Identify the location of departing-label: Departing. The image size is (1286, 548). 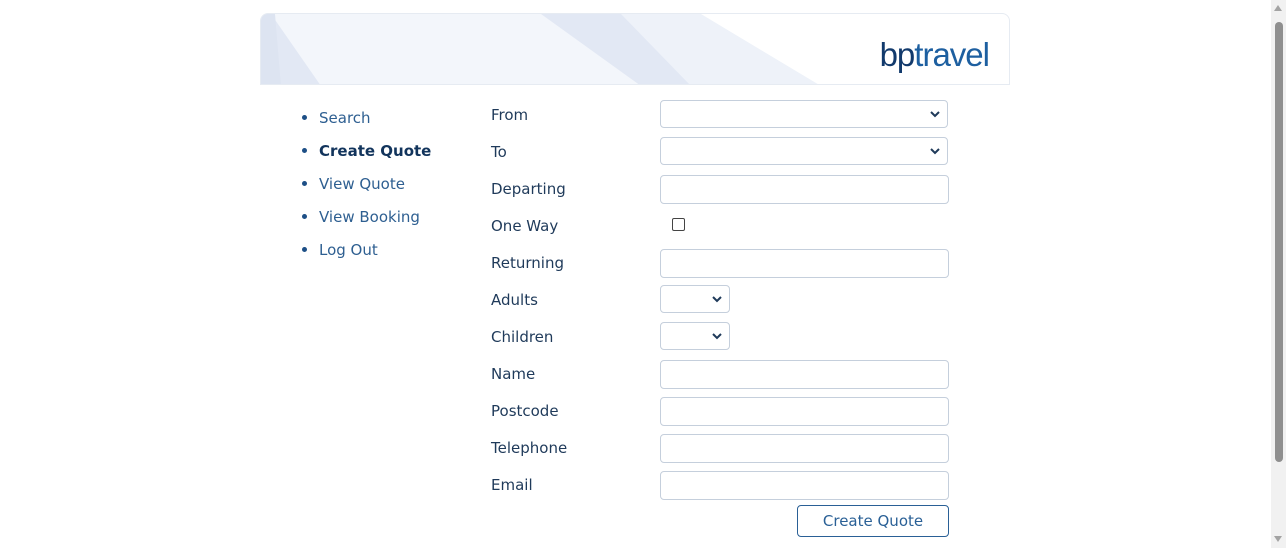
(528, 189).